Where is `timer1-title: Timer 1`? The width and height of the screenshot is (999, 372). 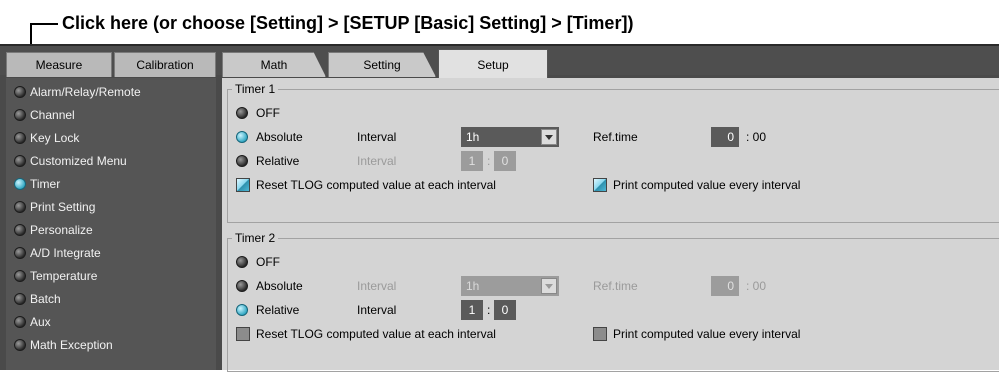
timer1-title: Timer 1 is located at coordinates (255, 89).